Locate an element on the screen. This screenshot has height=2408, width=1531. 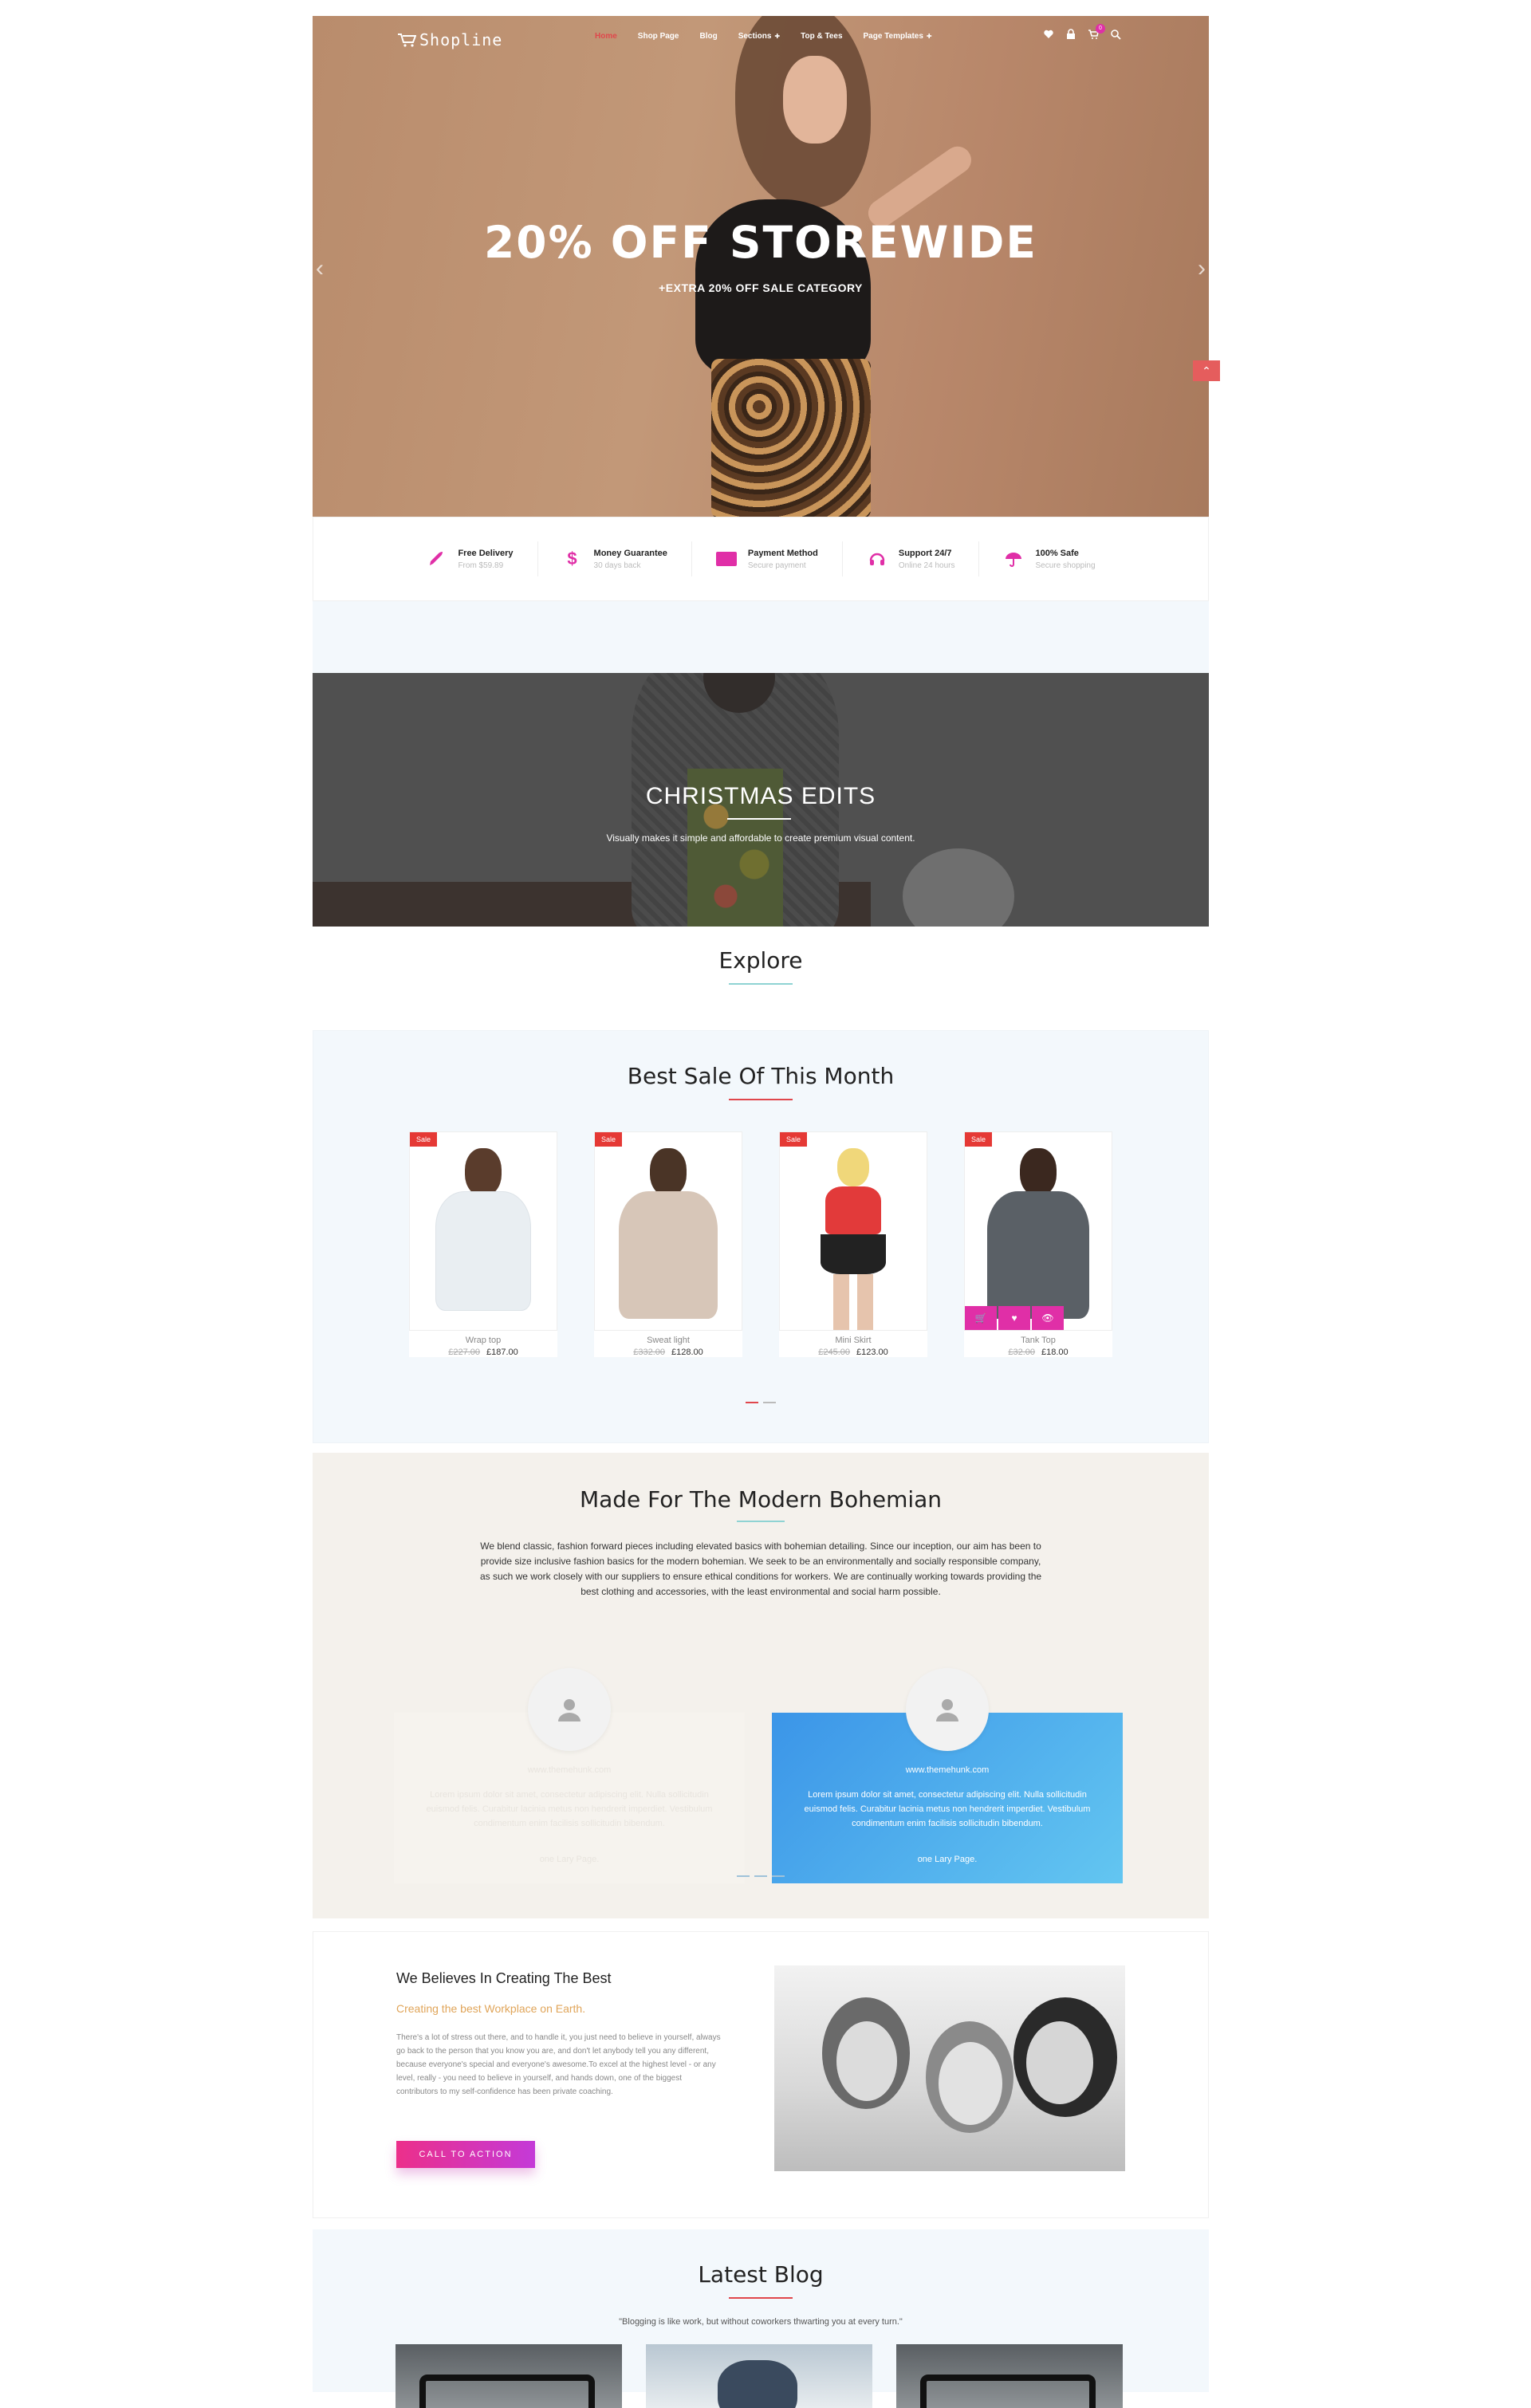
feature-sub: Secure payment is located at coordinates (776, 565).